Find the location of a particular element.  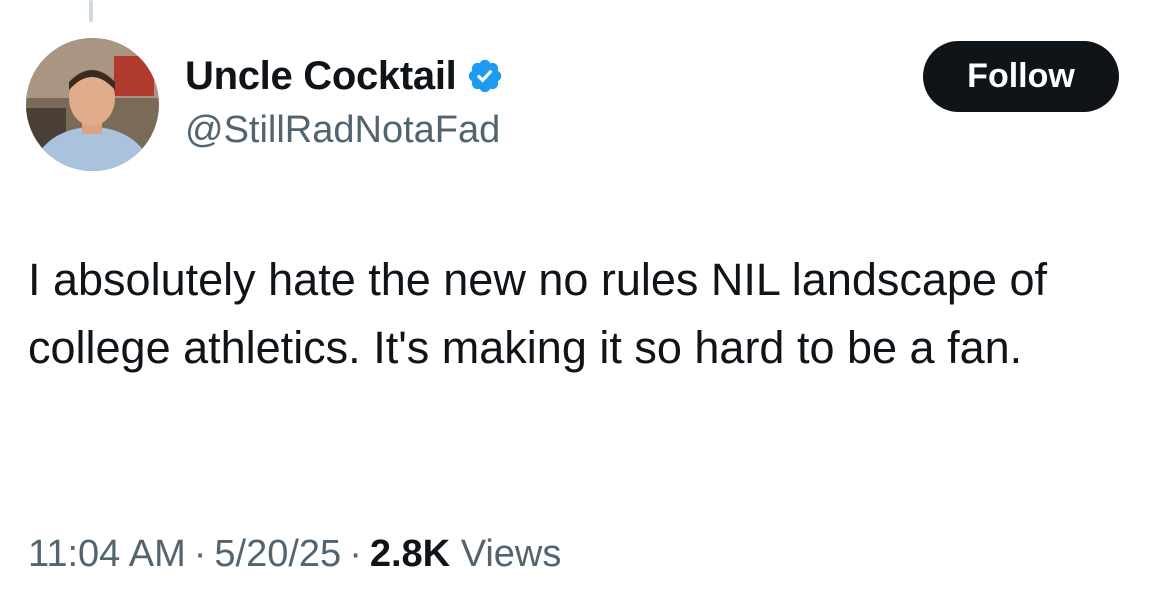

author-name-row: Uncle Cocktail is located at coordinates (344, 76).